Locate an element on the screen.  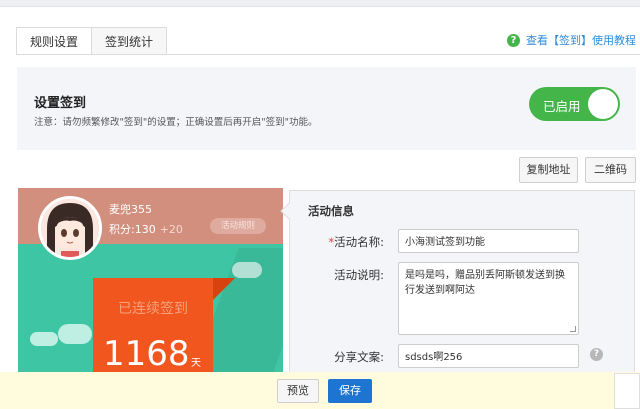
help-tutorial-link: ? 查看【签到】使用教程 is located at coordinates (571, 40).